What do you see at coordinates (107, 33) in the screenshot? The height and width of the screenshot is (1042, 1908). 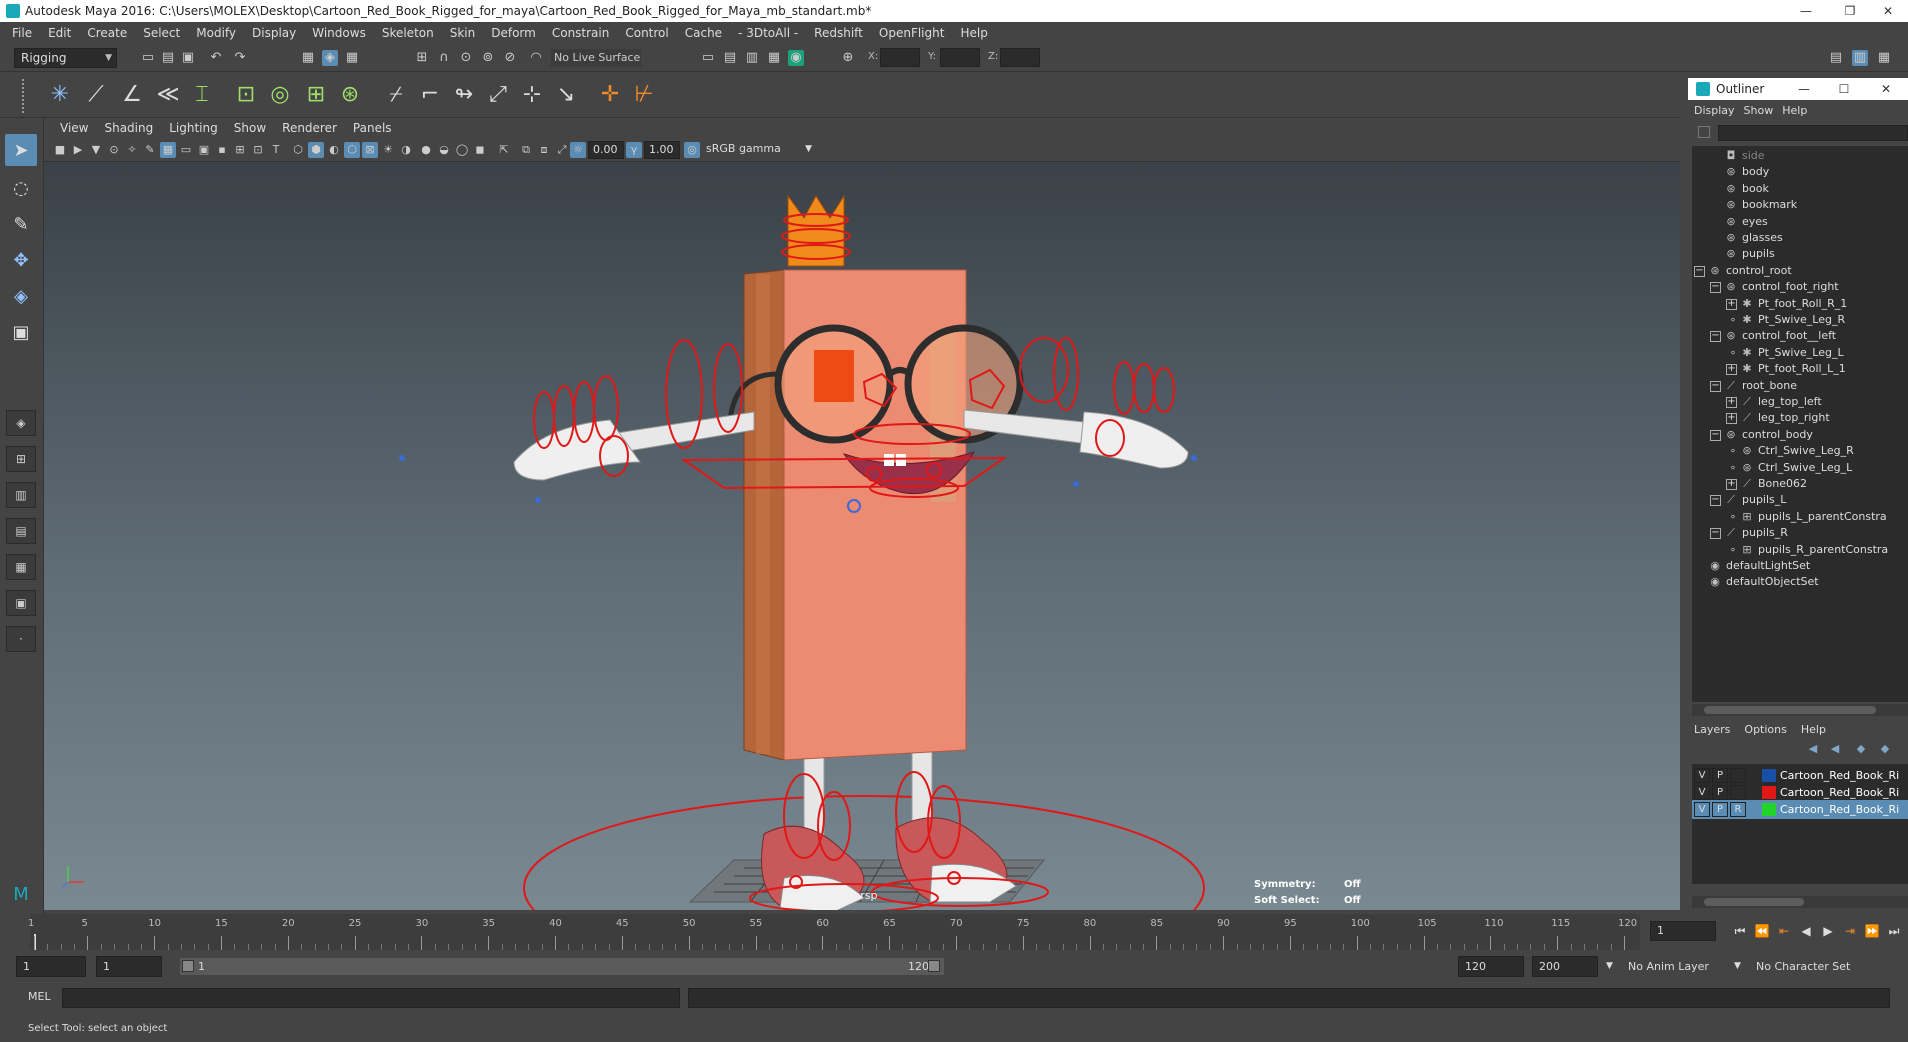 I see `menu-create: Create` at bounding box center [107, 33].